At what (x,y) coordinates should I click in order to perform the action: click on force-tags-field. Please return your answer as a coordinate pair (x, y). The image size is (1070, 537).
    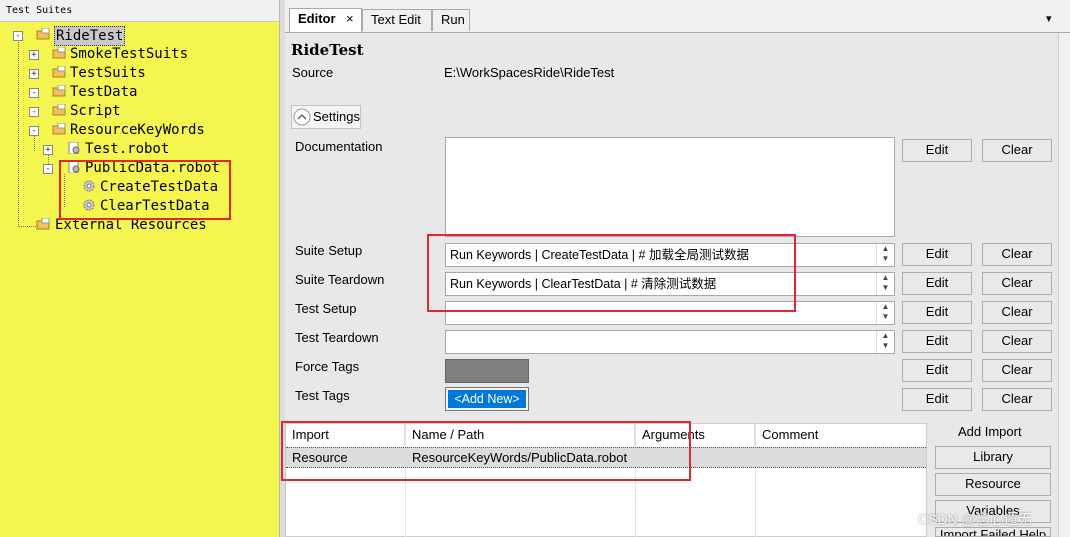
    Looking at the image, I should click on (487, 371).